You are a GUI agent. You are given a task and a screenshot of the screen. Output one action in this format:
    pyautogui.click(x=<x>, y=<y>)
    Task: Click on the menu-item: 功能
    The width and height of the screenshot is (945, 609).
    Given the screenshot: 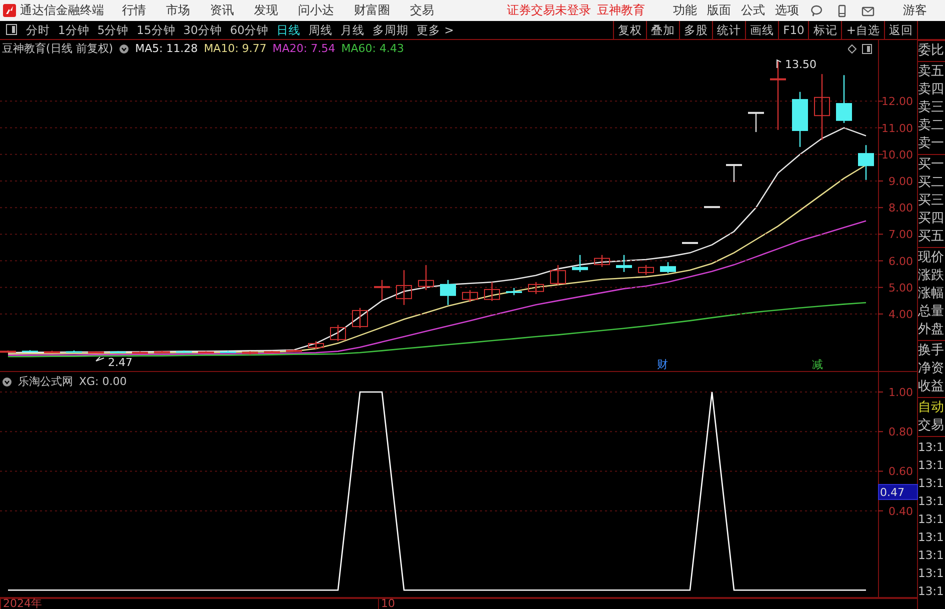 What is the action you would take?
    pyautogui.click(x=685, y=10)
    